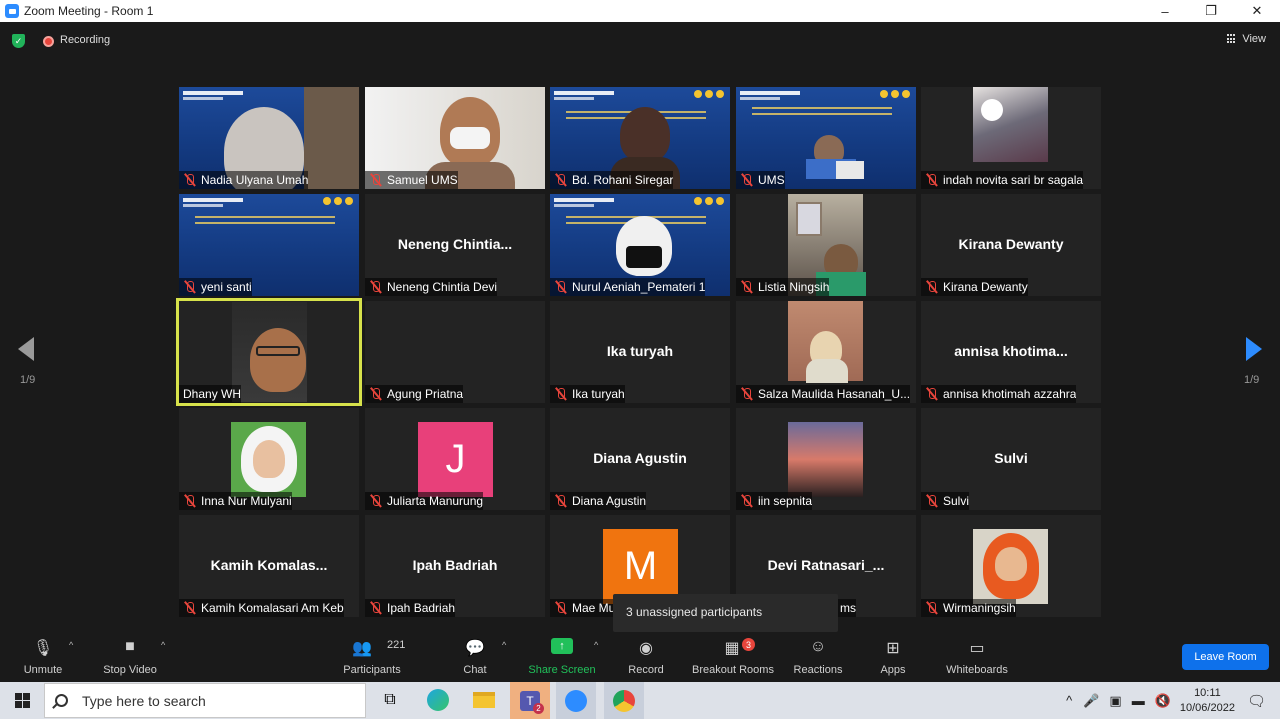  I want to click on show-hidden-icons-chevron-icon: ^, so click(1069, 700).